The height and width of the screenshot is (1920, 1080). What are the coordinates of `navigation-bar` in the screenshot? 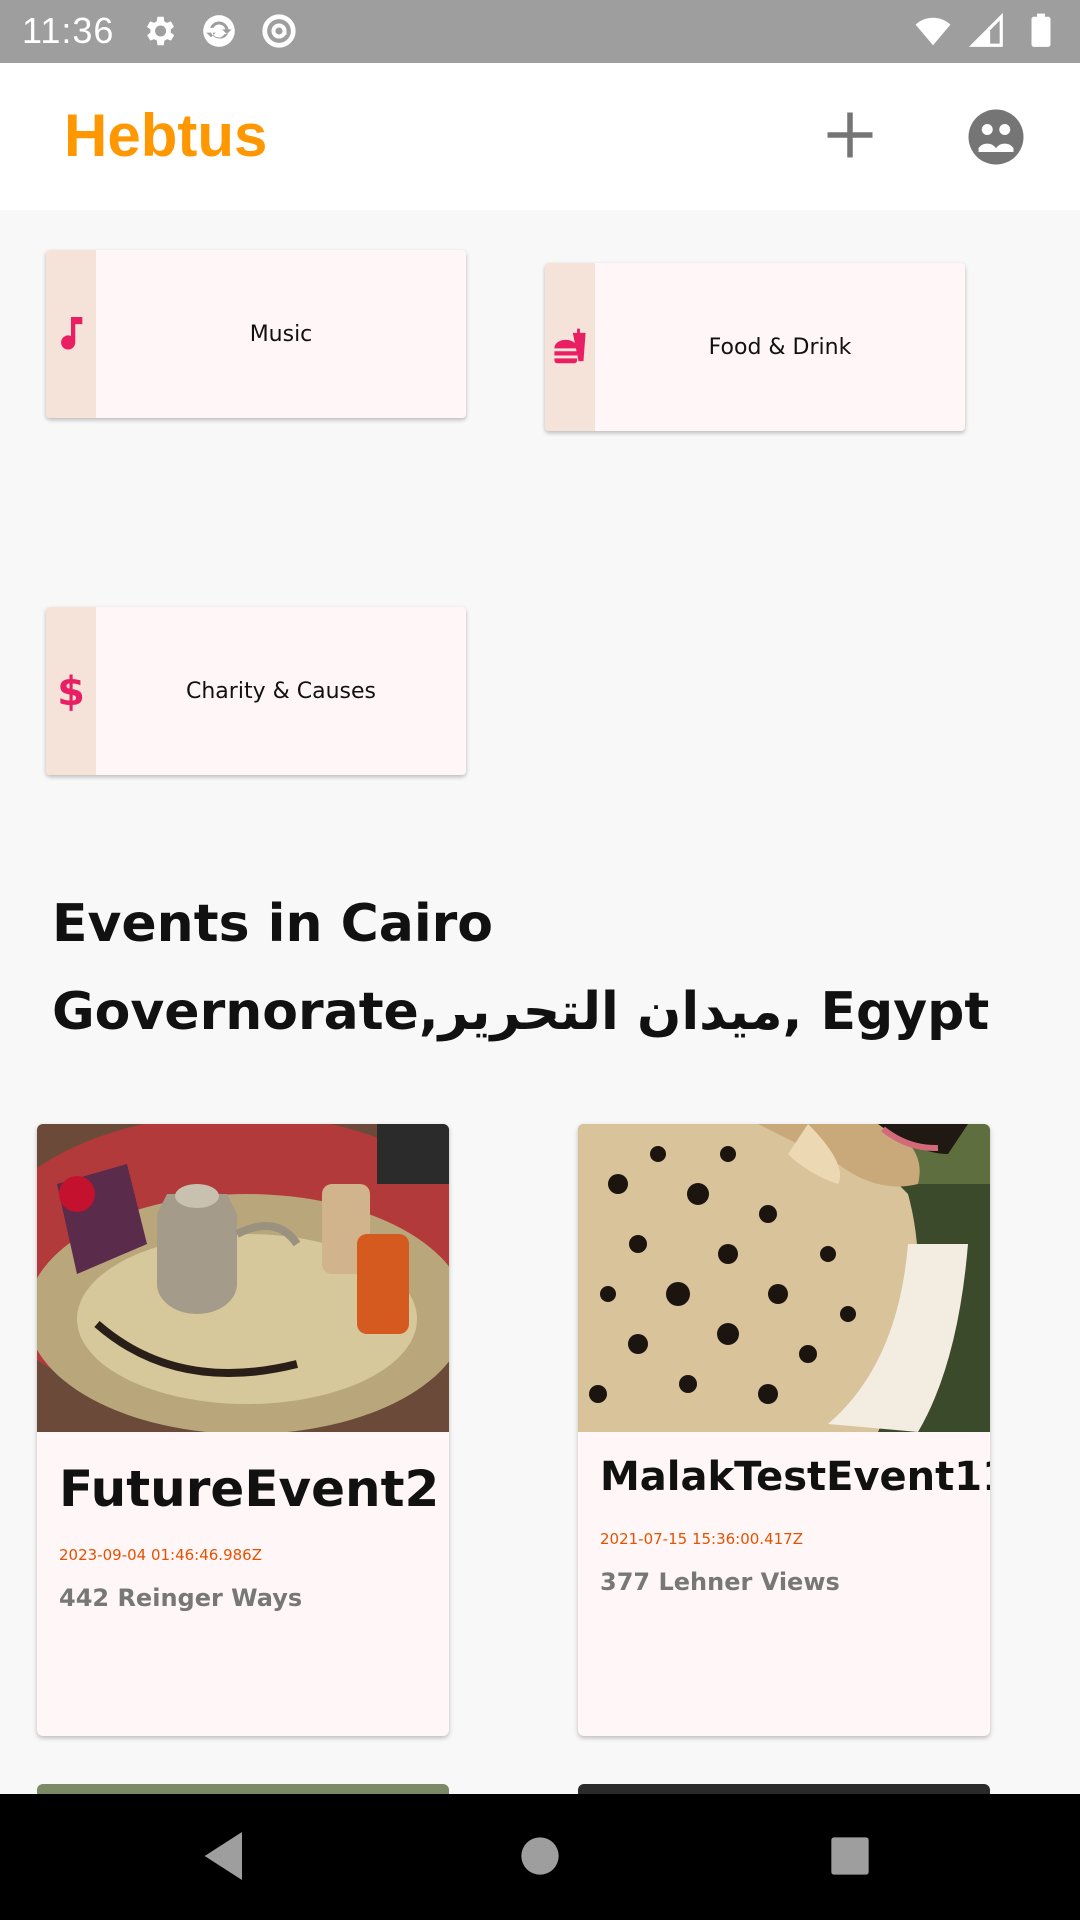 It's located at (540, 1857).